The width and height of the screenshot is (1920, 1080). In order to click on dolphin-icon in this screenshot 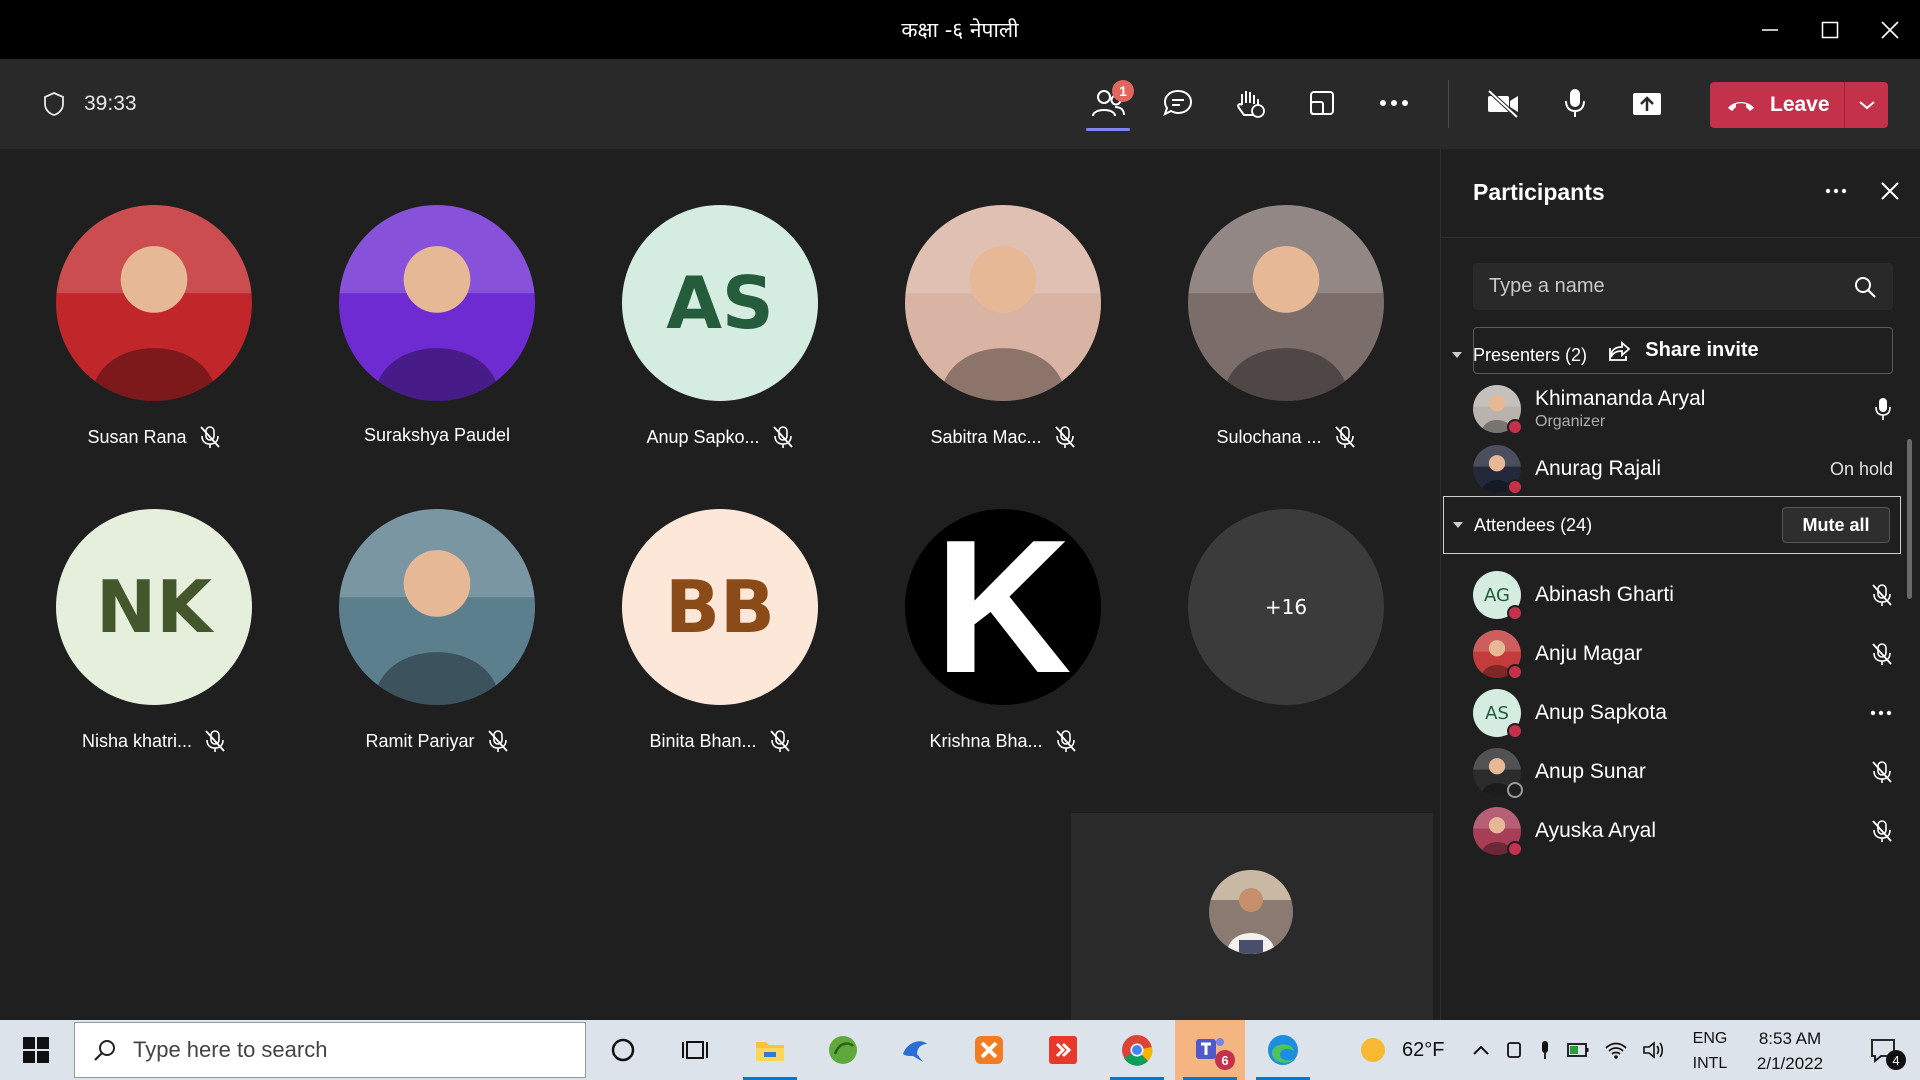, I will do `click(915, 1051)`.